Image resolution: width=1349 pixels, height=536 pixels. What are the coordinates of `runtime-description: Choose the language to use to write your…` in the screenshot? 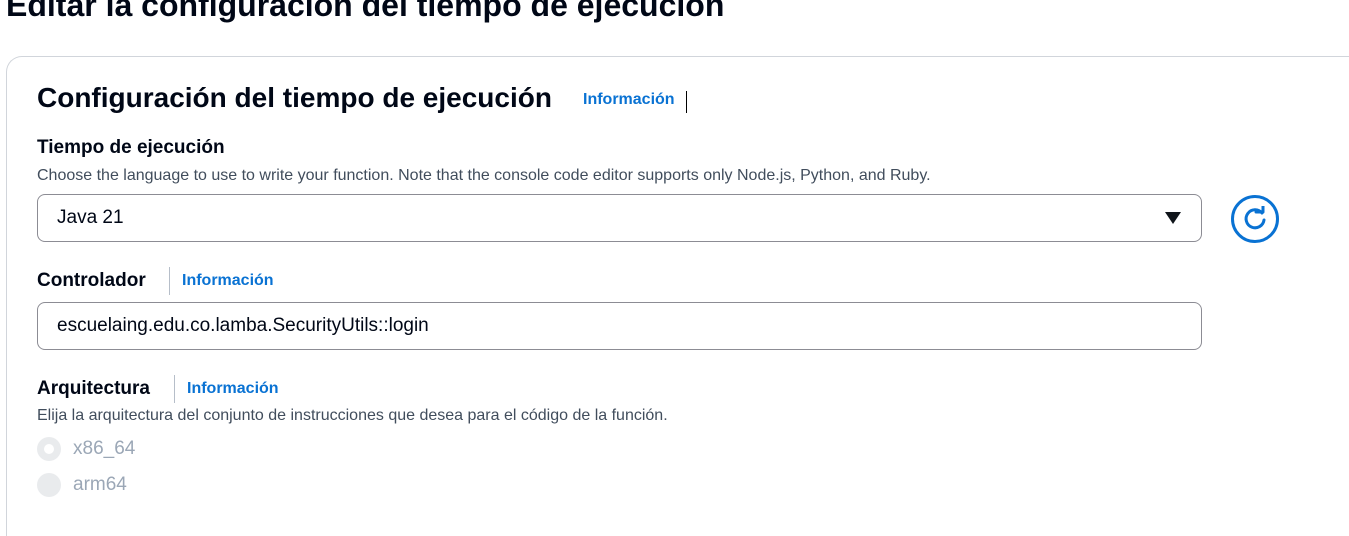 It's located at (484, 175).